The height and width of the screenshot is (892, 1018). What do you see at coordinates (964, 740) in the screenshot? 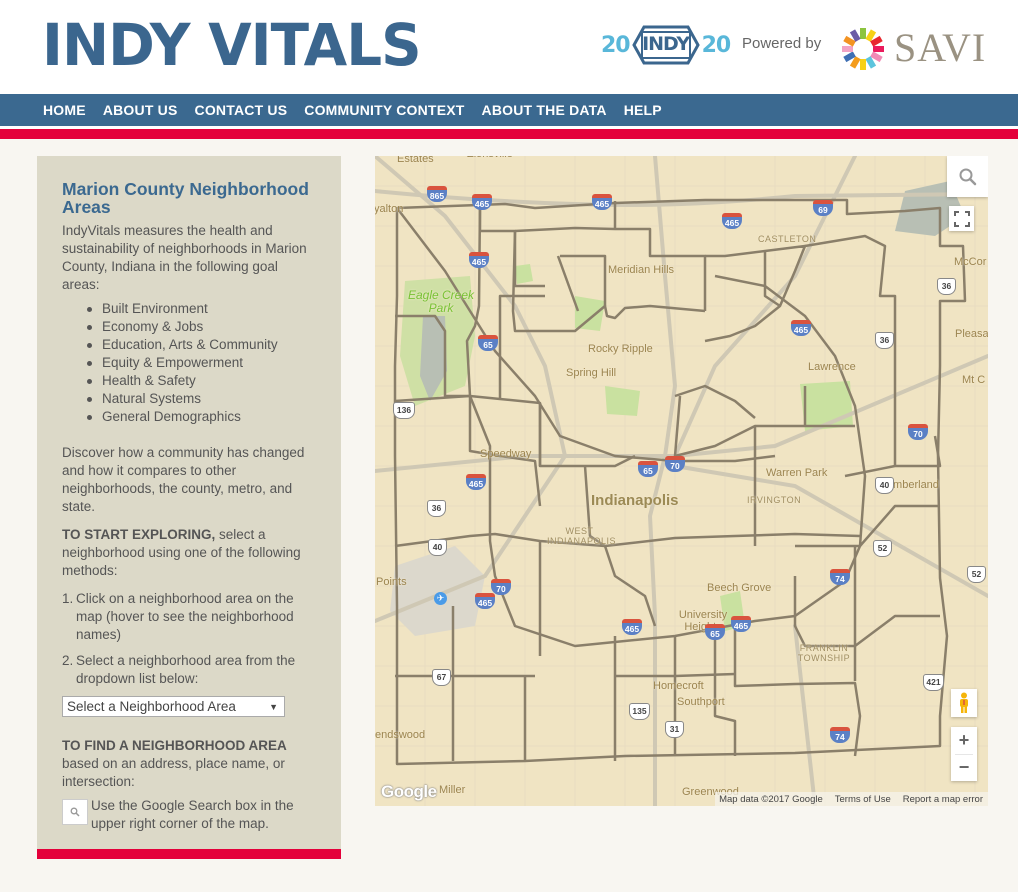
I see `zoom-in-button: +` at bounding box center [964, 740].